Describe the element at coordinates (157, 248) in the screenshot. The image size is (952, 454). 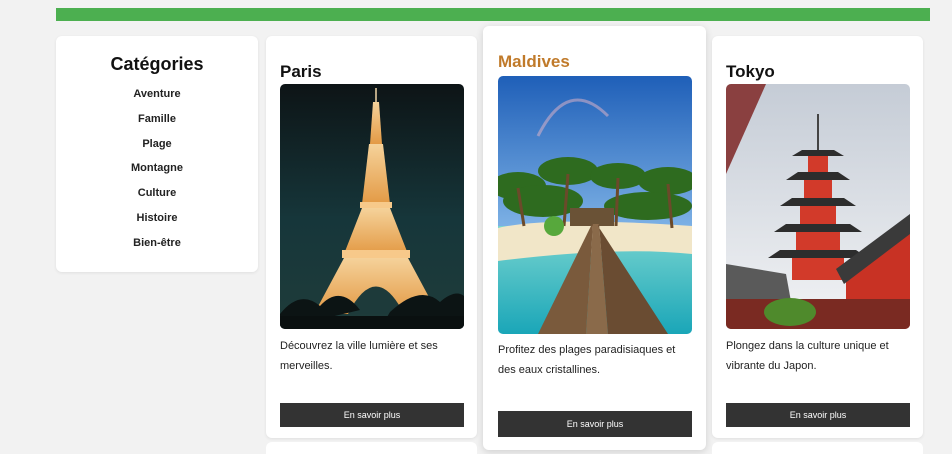
I see `category-item-bien-etre: Bien-être` at that location.